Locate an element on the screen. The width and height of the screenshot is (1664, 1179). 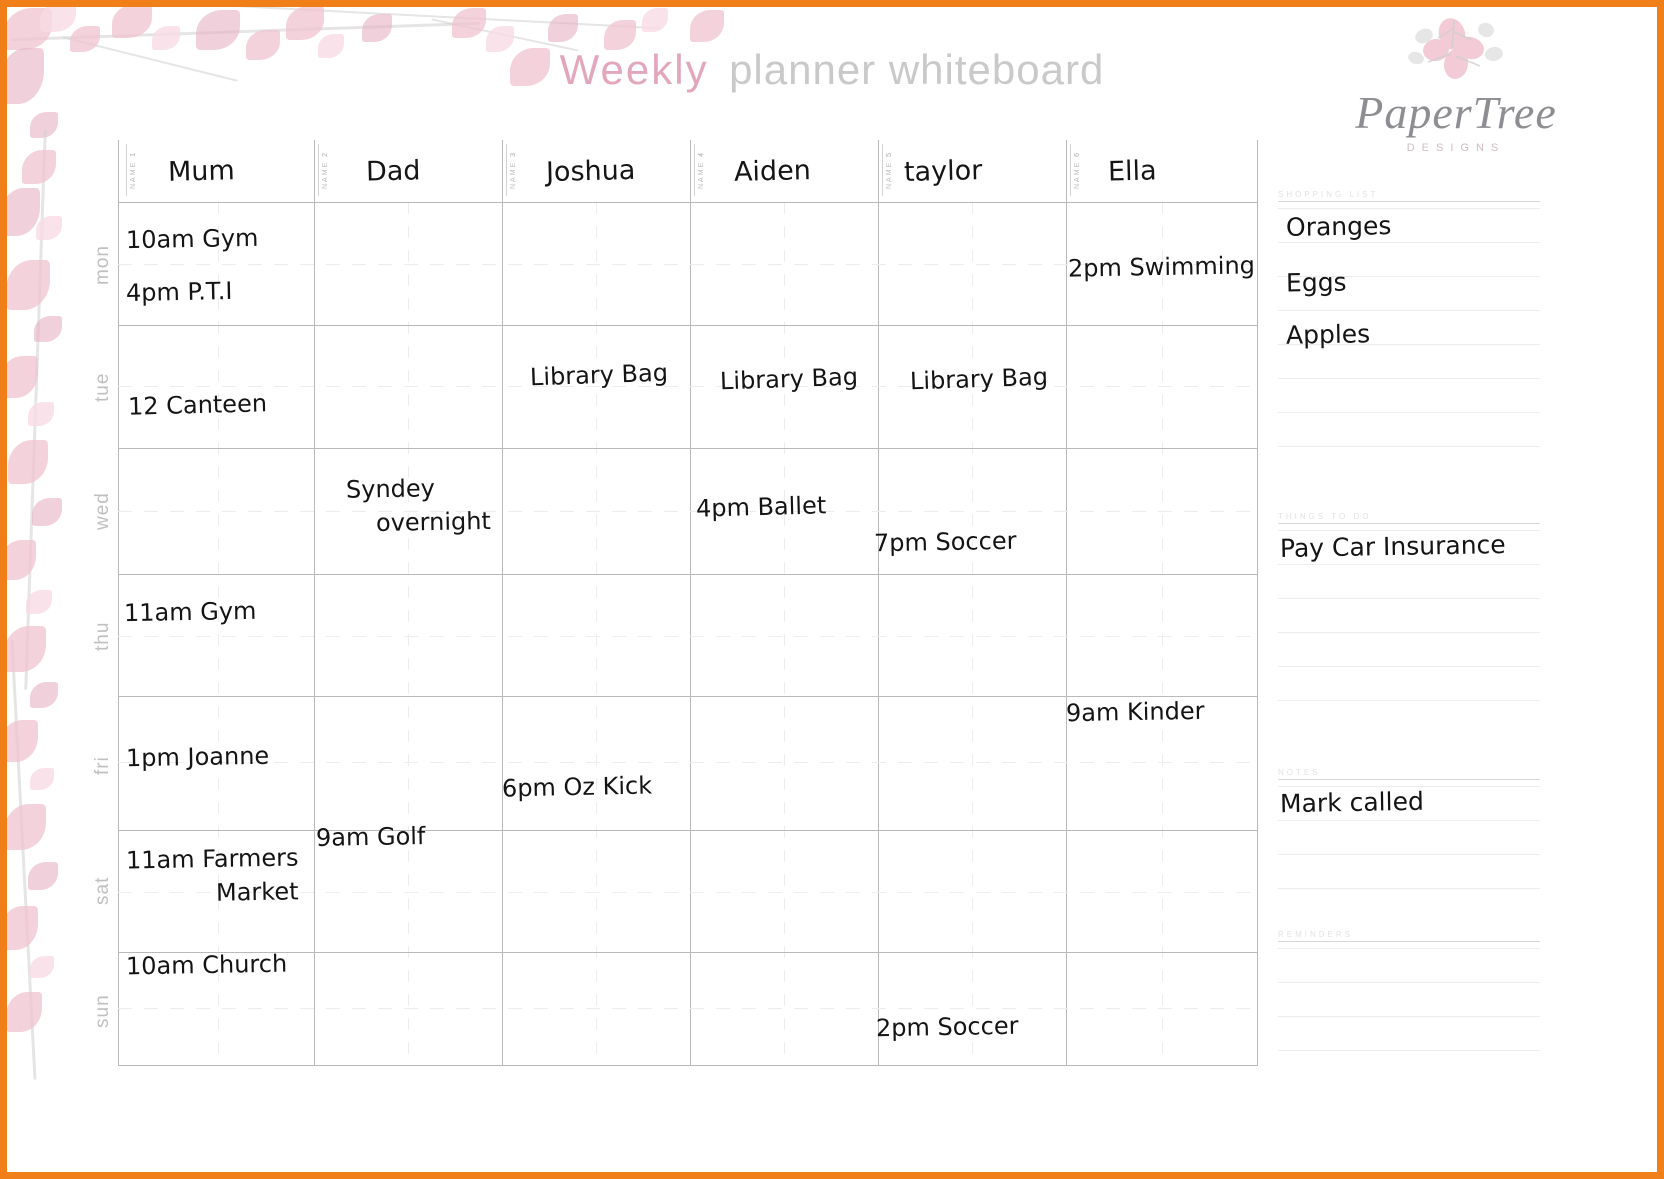
entry-mon-ella-1: 2pm Swimming is located at coordinates (1162, 267).